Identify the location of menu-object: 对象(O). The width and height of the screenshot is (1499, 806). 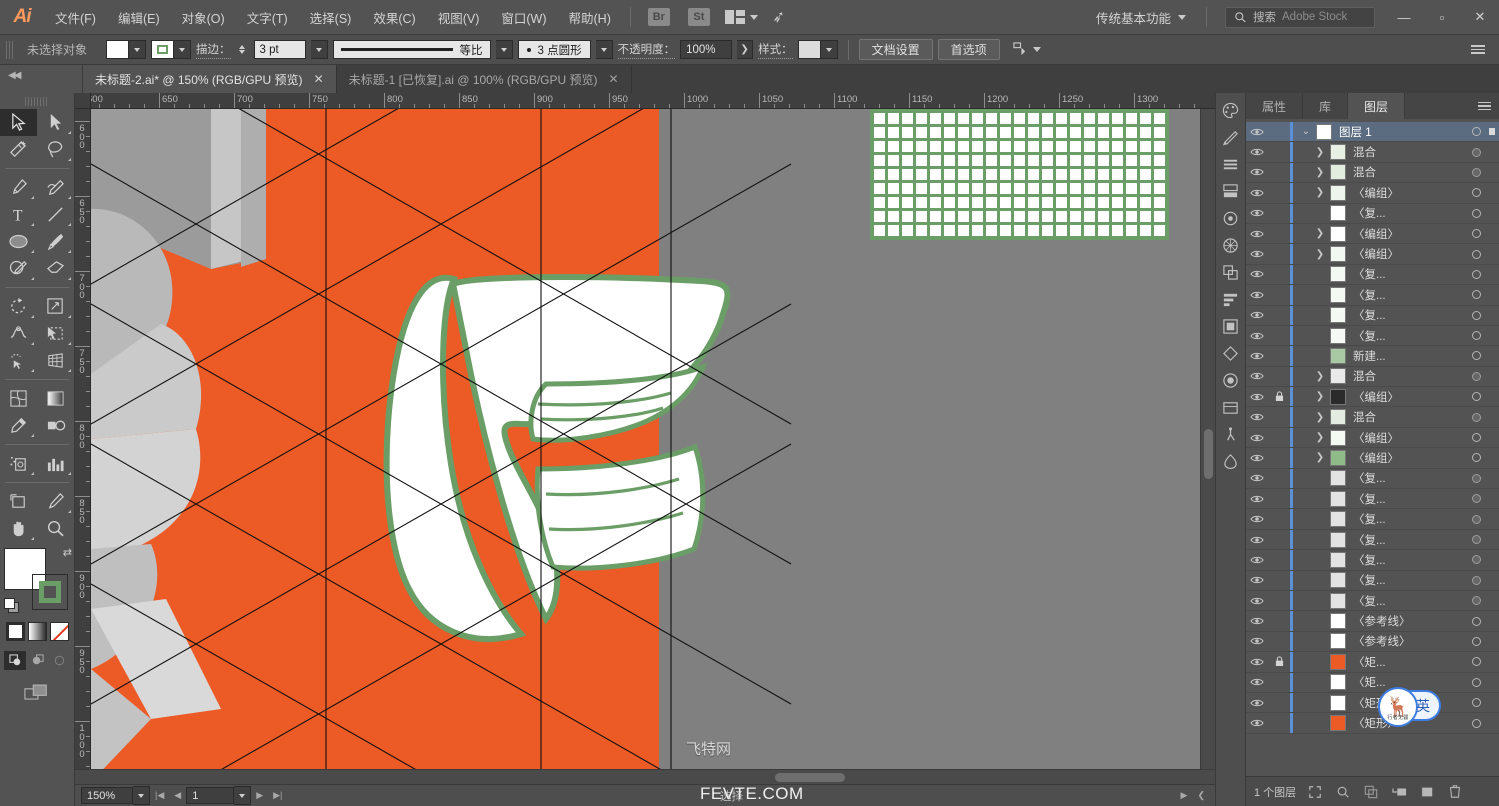
(203, 17).